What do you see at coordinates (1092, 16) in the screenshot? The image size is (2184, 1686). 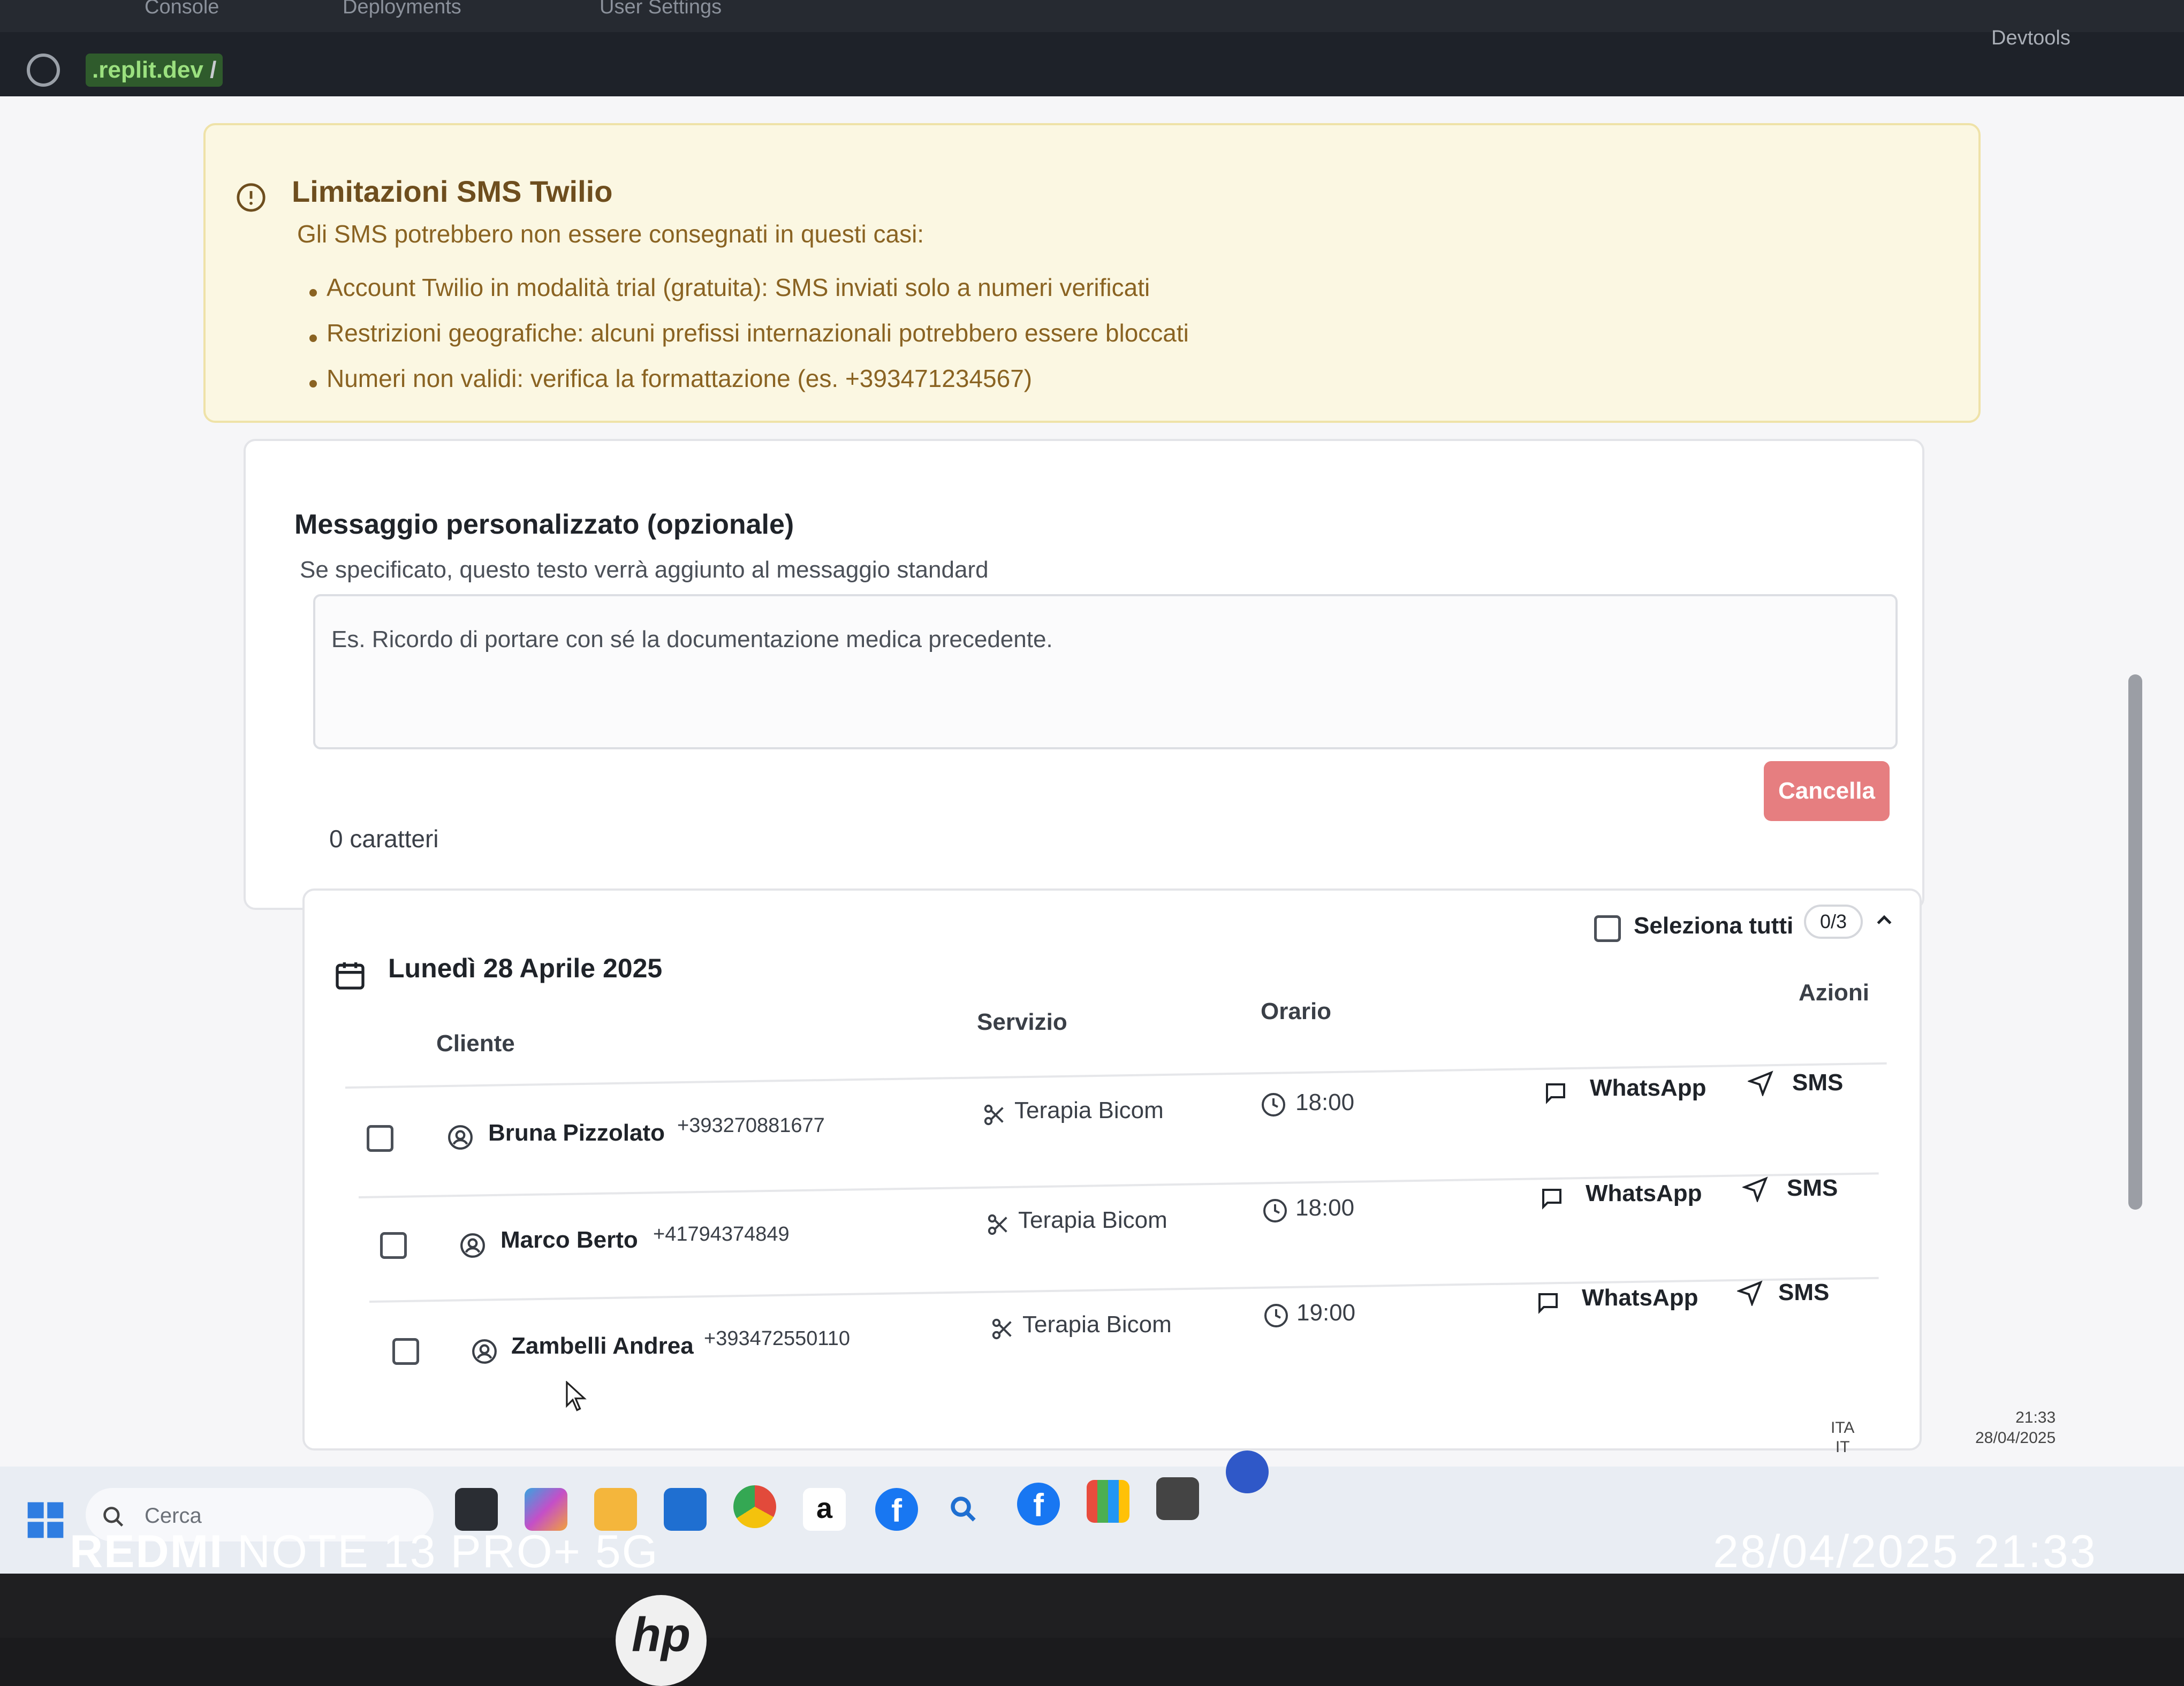 I see `browser-tab-bar` at bounding box center [1092, 16].